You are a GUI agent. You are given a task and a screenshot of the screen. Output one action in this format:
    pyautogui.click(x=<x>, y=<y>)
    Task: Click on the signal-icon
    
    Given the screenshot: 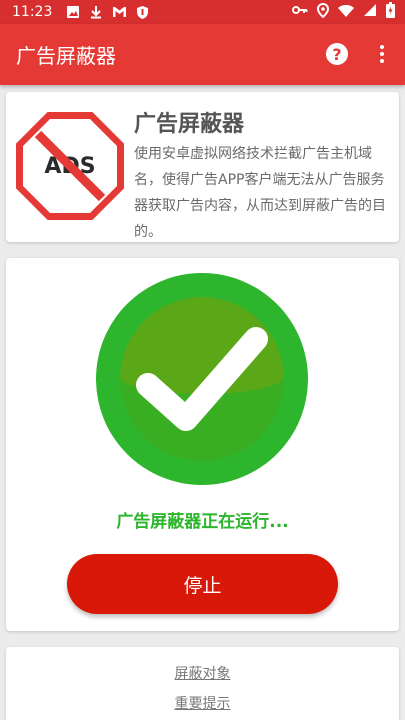 What is the action you would take?
    pyautogui.click(x=370, y=12)
    